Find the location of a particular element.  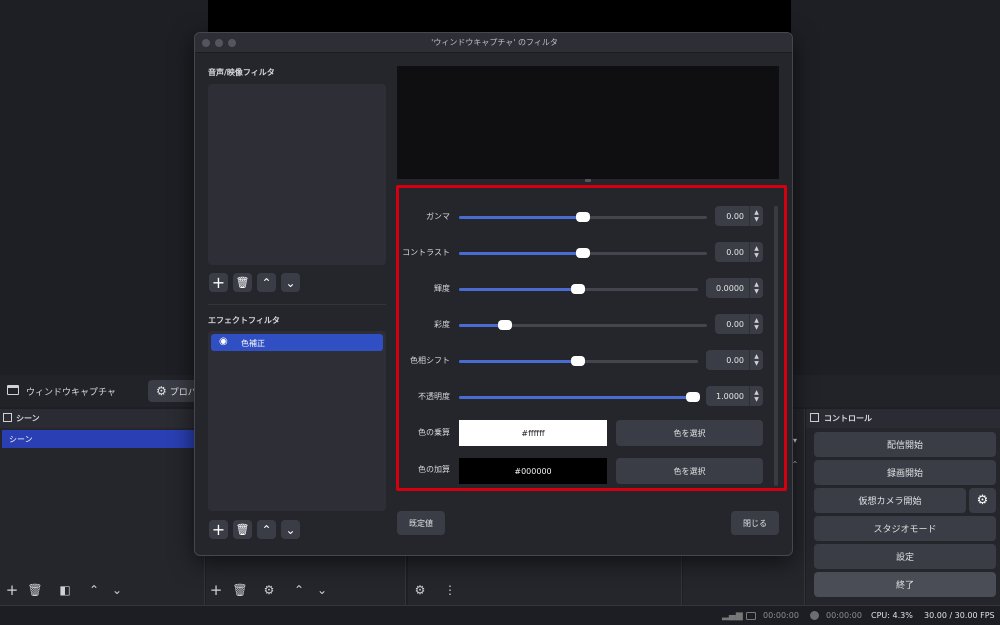

color-multiply-select-button: 色を選択 is located at coordinates (689, 433).